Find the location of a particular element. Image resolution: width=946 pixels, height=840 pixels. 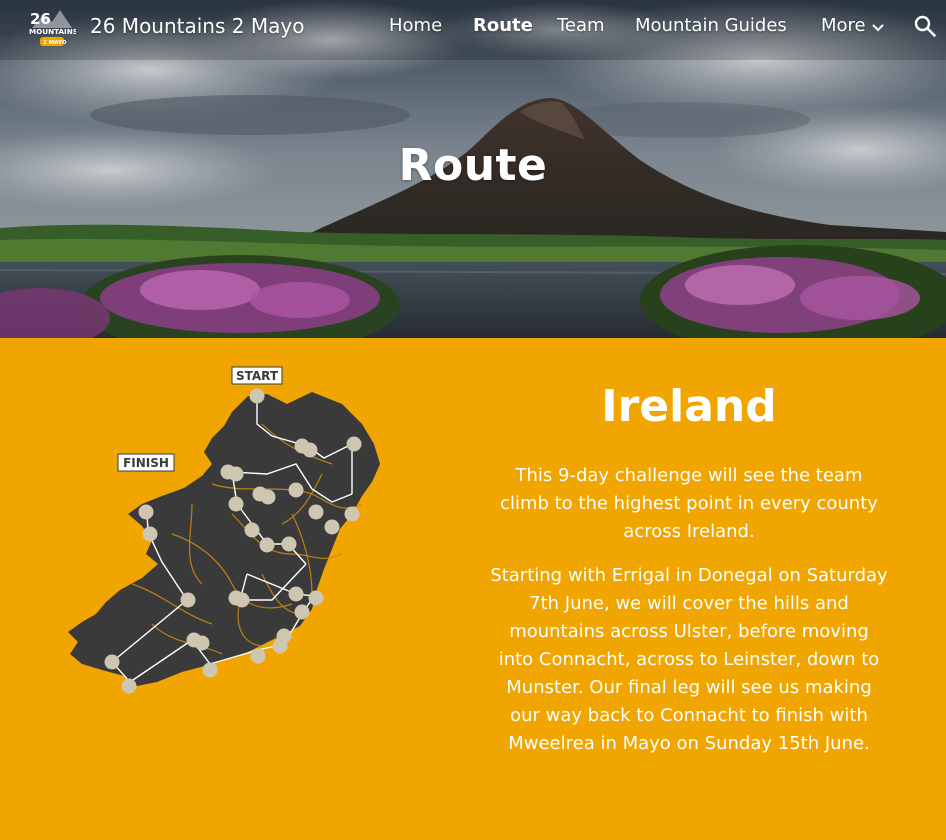

nav-mountain-guides: Mountain Guides is located at coordinates (711, 25).